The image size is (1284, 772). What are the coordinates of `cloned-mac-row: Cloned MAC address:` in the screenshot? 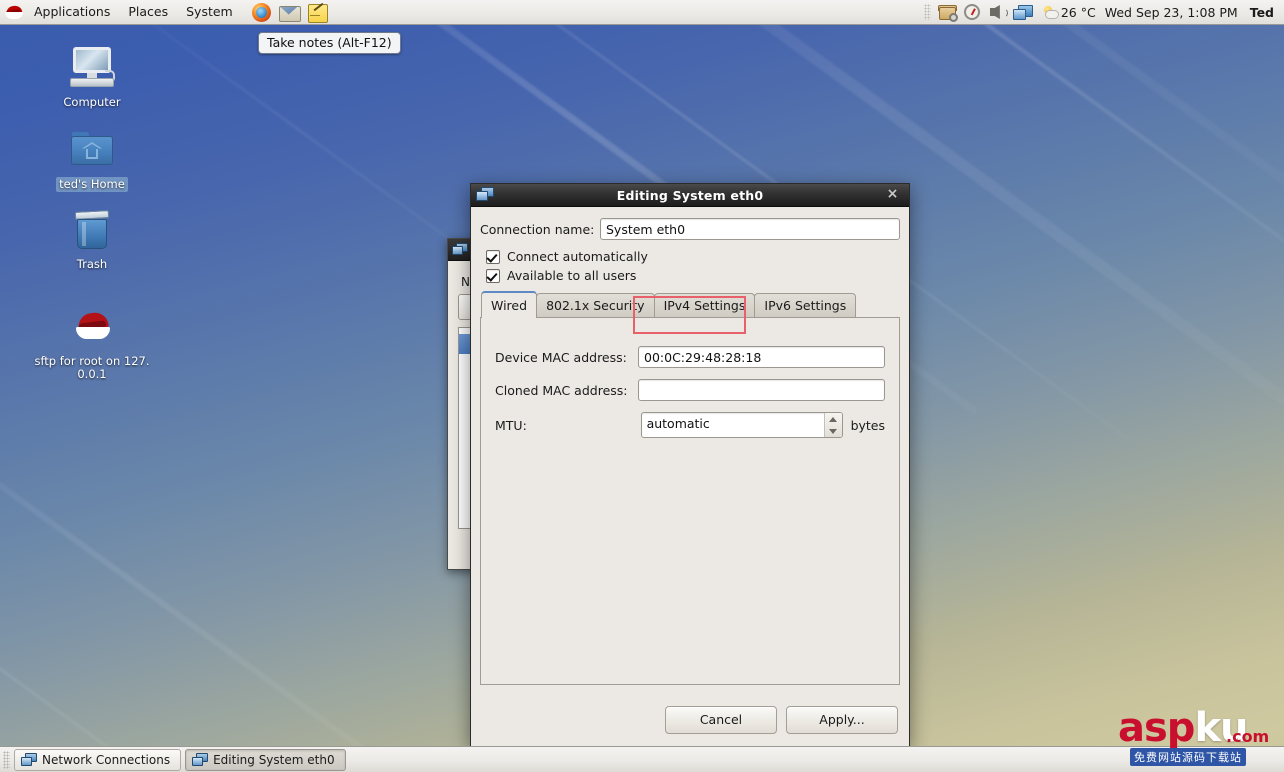 It's located at (690, 390).